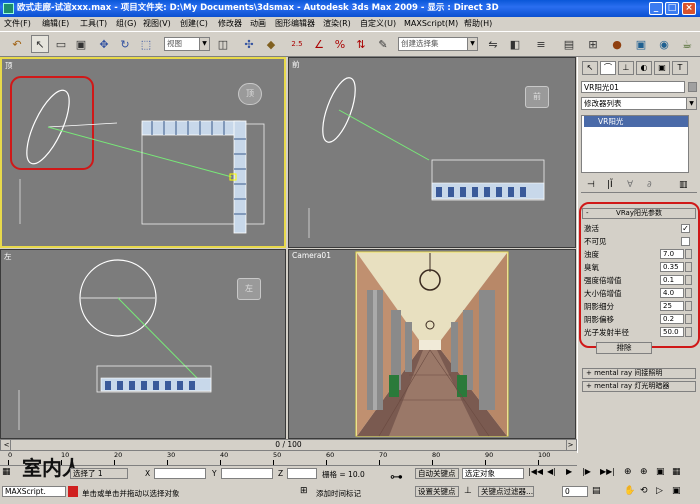  I want to click on param-spinner-field: 4.0, so click(672, 293).